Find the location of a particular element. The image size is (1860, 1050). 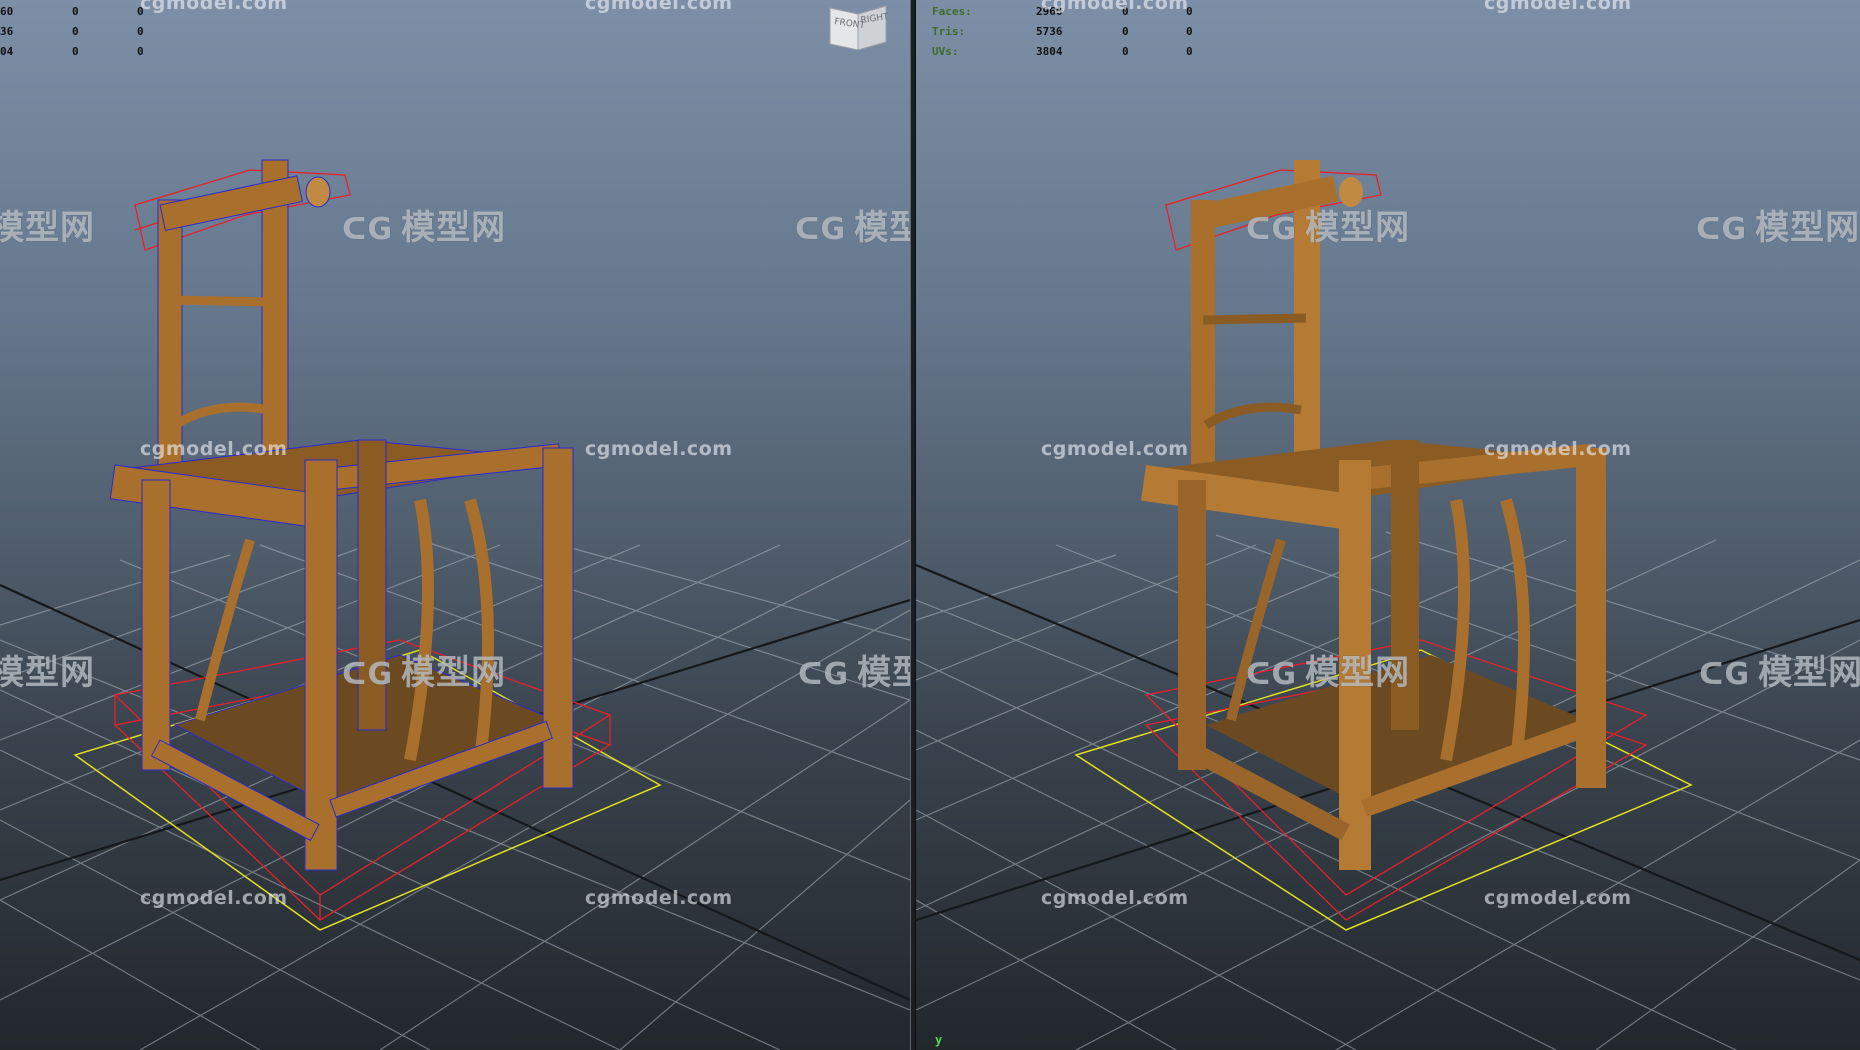

stat-value: 04 is located at coordinates (7, 51).